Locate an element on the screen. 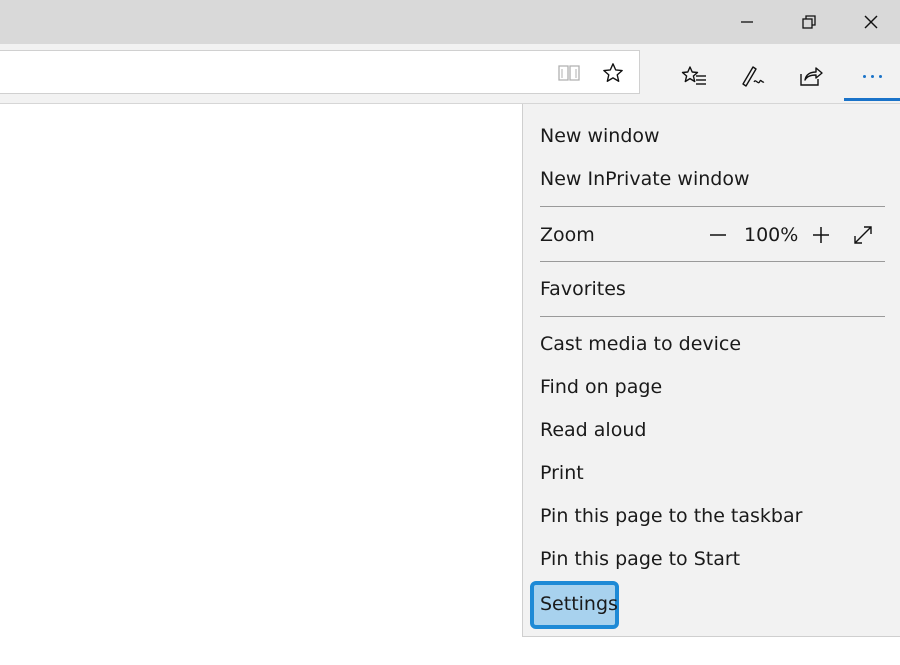 This screenshot has height=665, width=900. menu-item-find-on-page: Find on page is located at coordinates (601, 387).